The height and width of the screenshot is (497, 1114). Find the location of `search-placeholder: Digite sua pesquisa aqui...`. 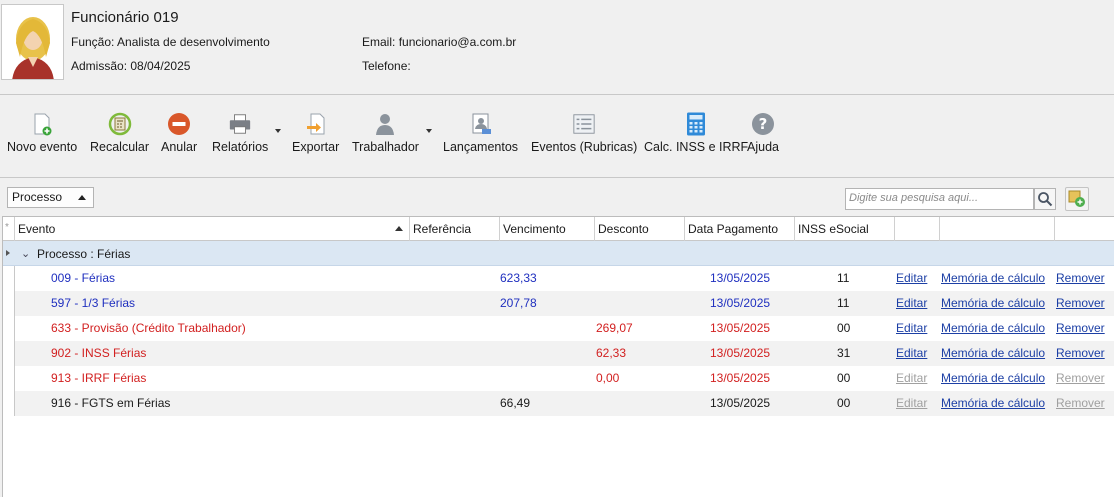

search-placeholder: Digite sua pesquisa aqui... is located at coordinates (914, 198).